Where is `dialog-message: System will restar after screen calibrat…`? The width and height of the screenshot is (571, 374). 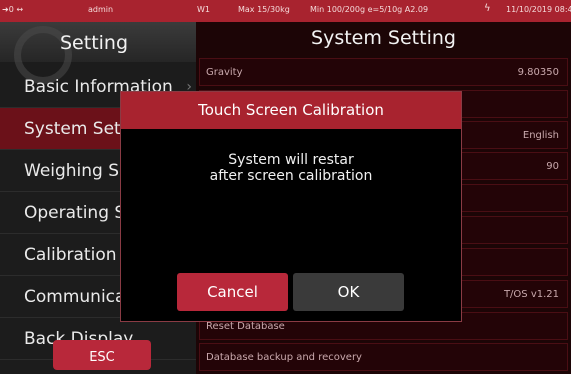 dialog-message: System will restar after screen calibrat… is located at coordinates (291, 168).